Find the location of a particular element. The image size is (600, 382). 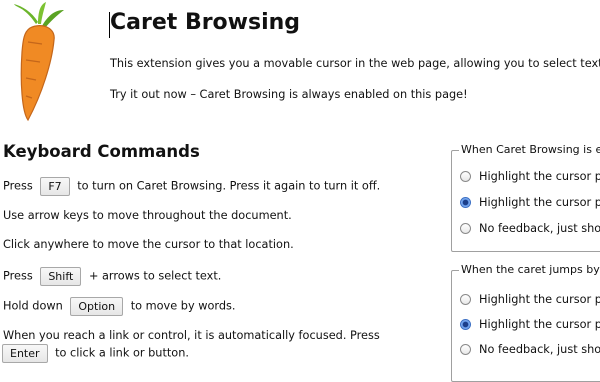

command-enter-line: Enter to click a link or button. is located at coordinates (95, 353).